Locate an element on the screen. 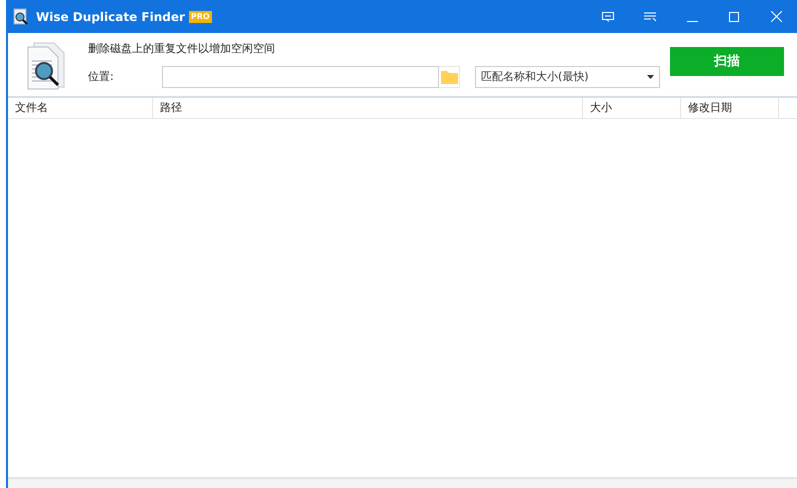 This screenshot has height=488, width=797. description-text: 删除磁盘上的重复文件以增加空闲空间 is located at coordinates (182, 49).